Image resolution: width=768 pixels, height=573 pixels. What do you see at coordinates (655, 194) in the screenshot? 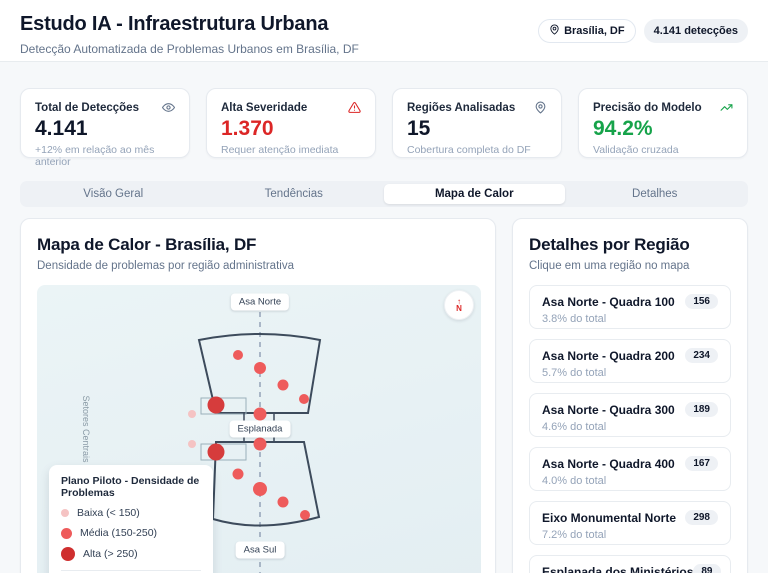
I see `tab-detalhes: Detalhes` at bounding box center [655, 194].